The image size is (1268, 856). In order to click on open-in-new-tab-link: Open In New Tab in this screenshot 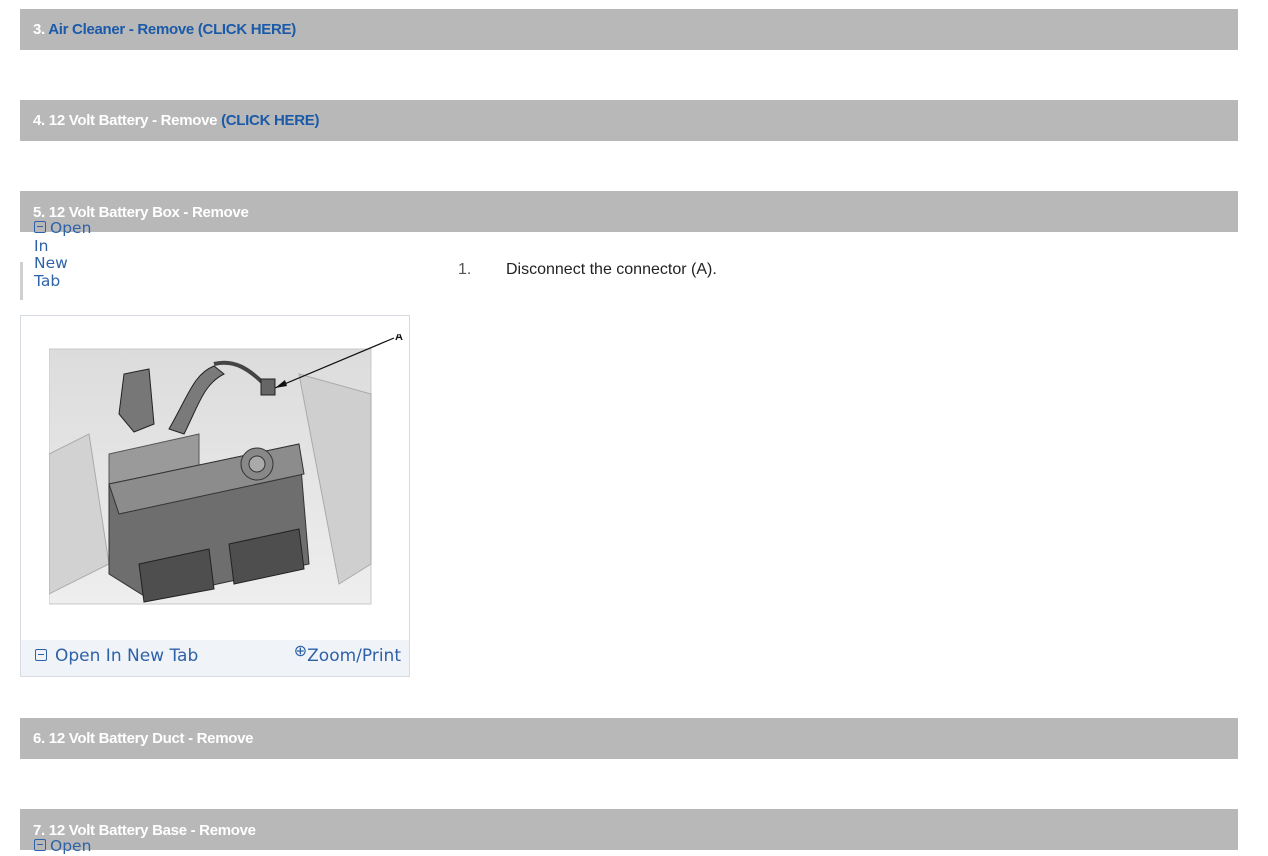, I will do `click(62, 254)`.